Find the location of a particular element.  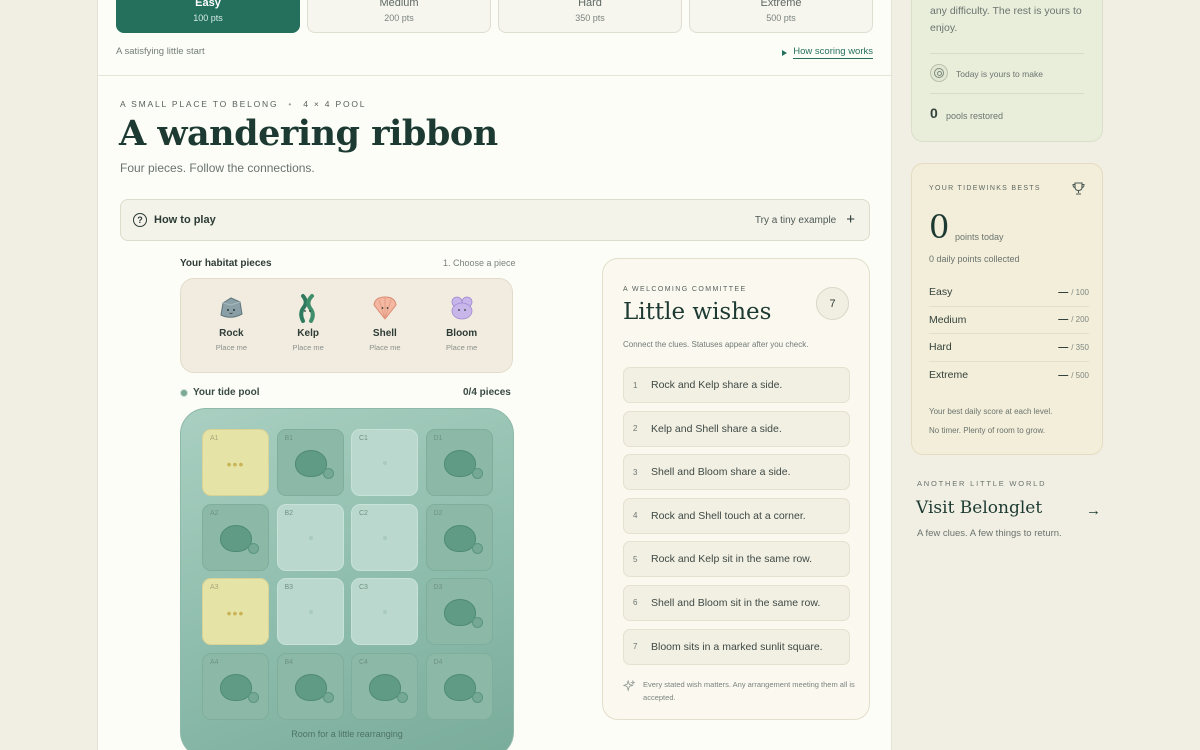

best-level-max: / 500 is located at coordinates (1080, 375).